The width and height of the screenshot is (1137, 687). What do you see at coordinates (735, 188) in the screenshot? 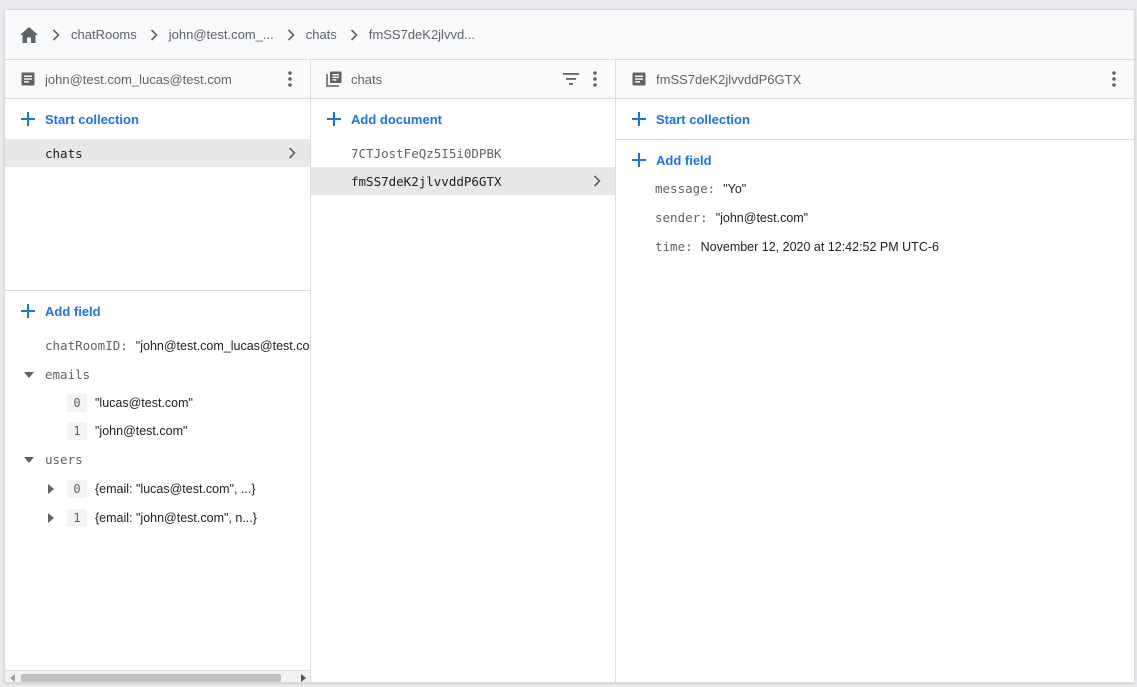
I see `field-value: "Yo"` at bounding box center [735, 188].